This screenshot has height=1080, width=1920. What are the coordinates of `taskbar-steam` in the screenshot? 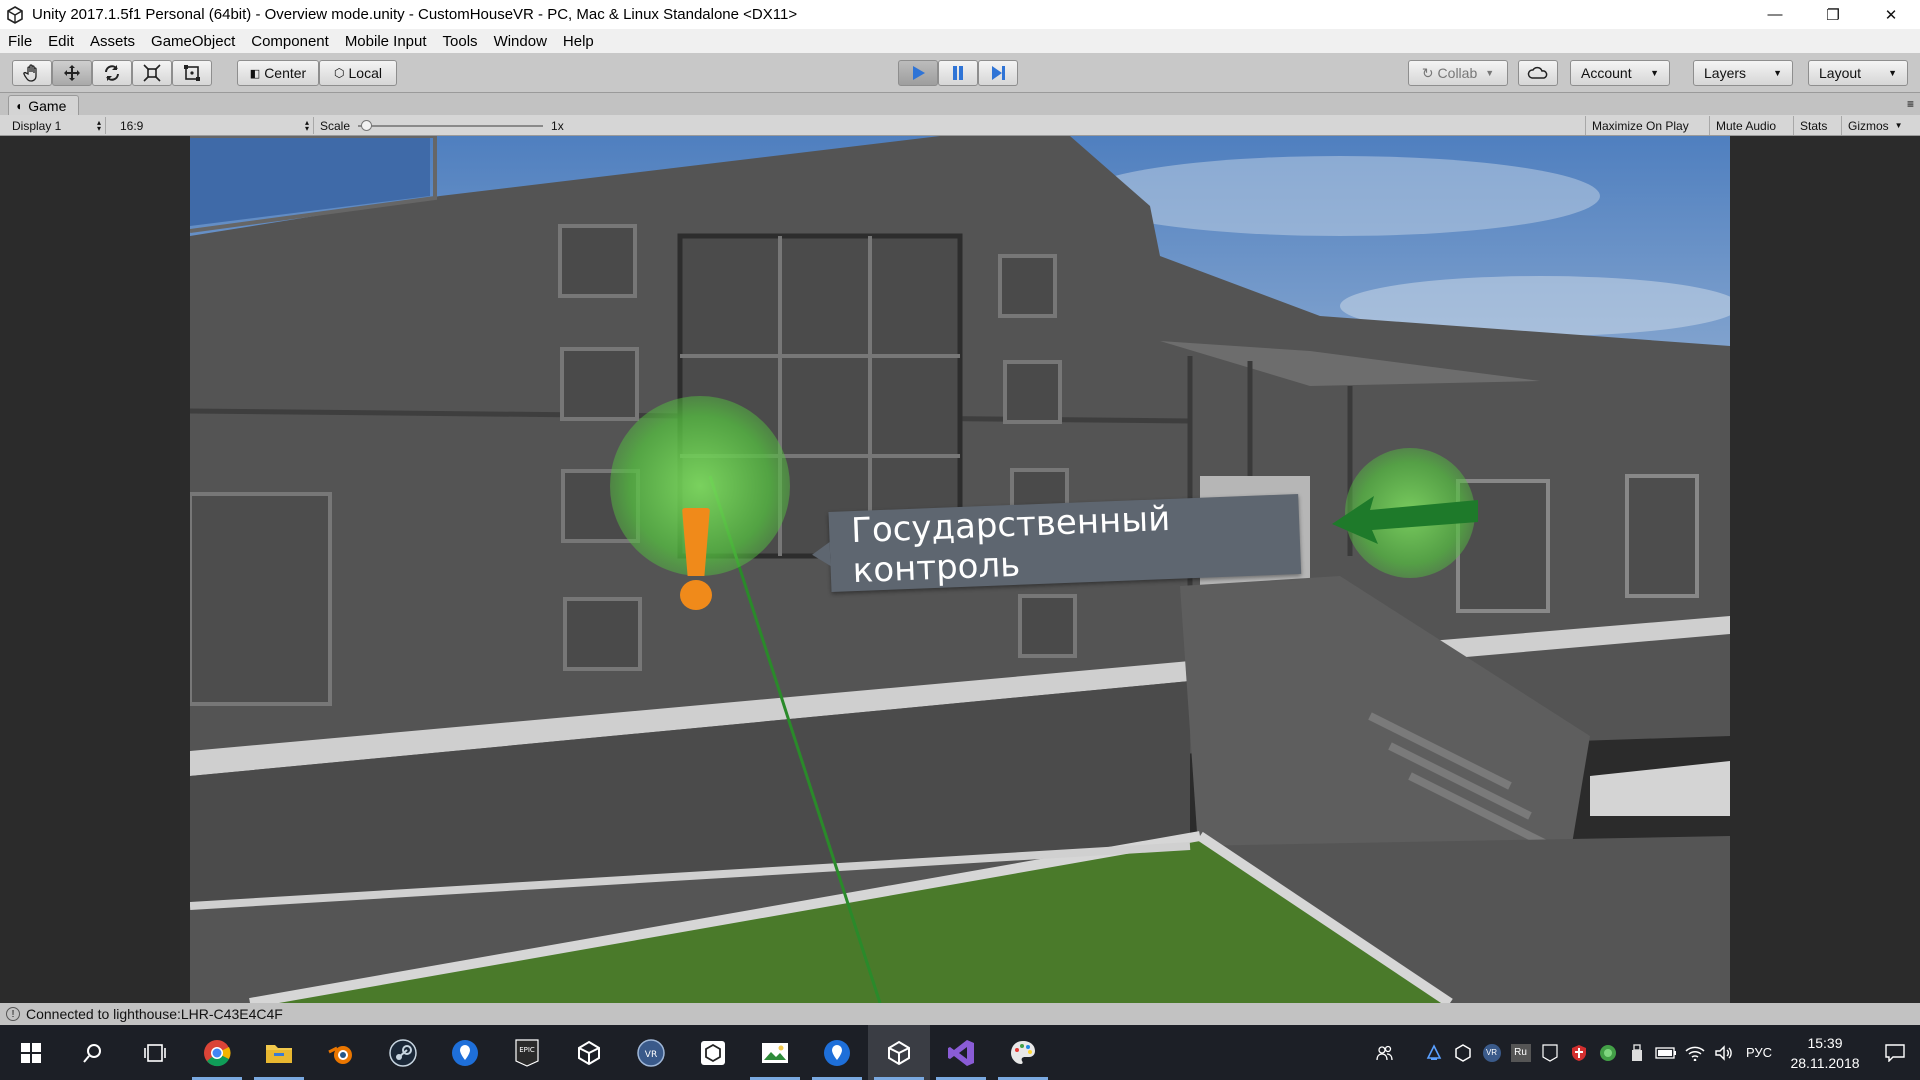 It's located at (403, 1052).